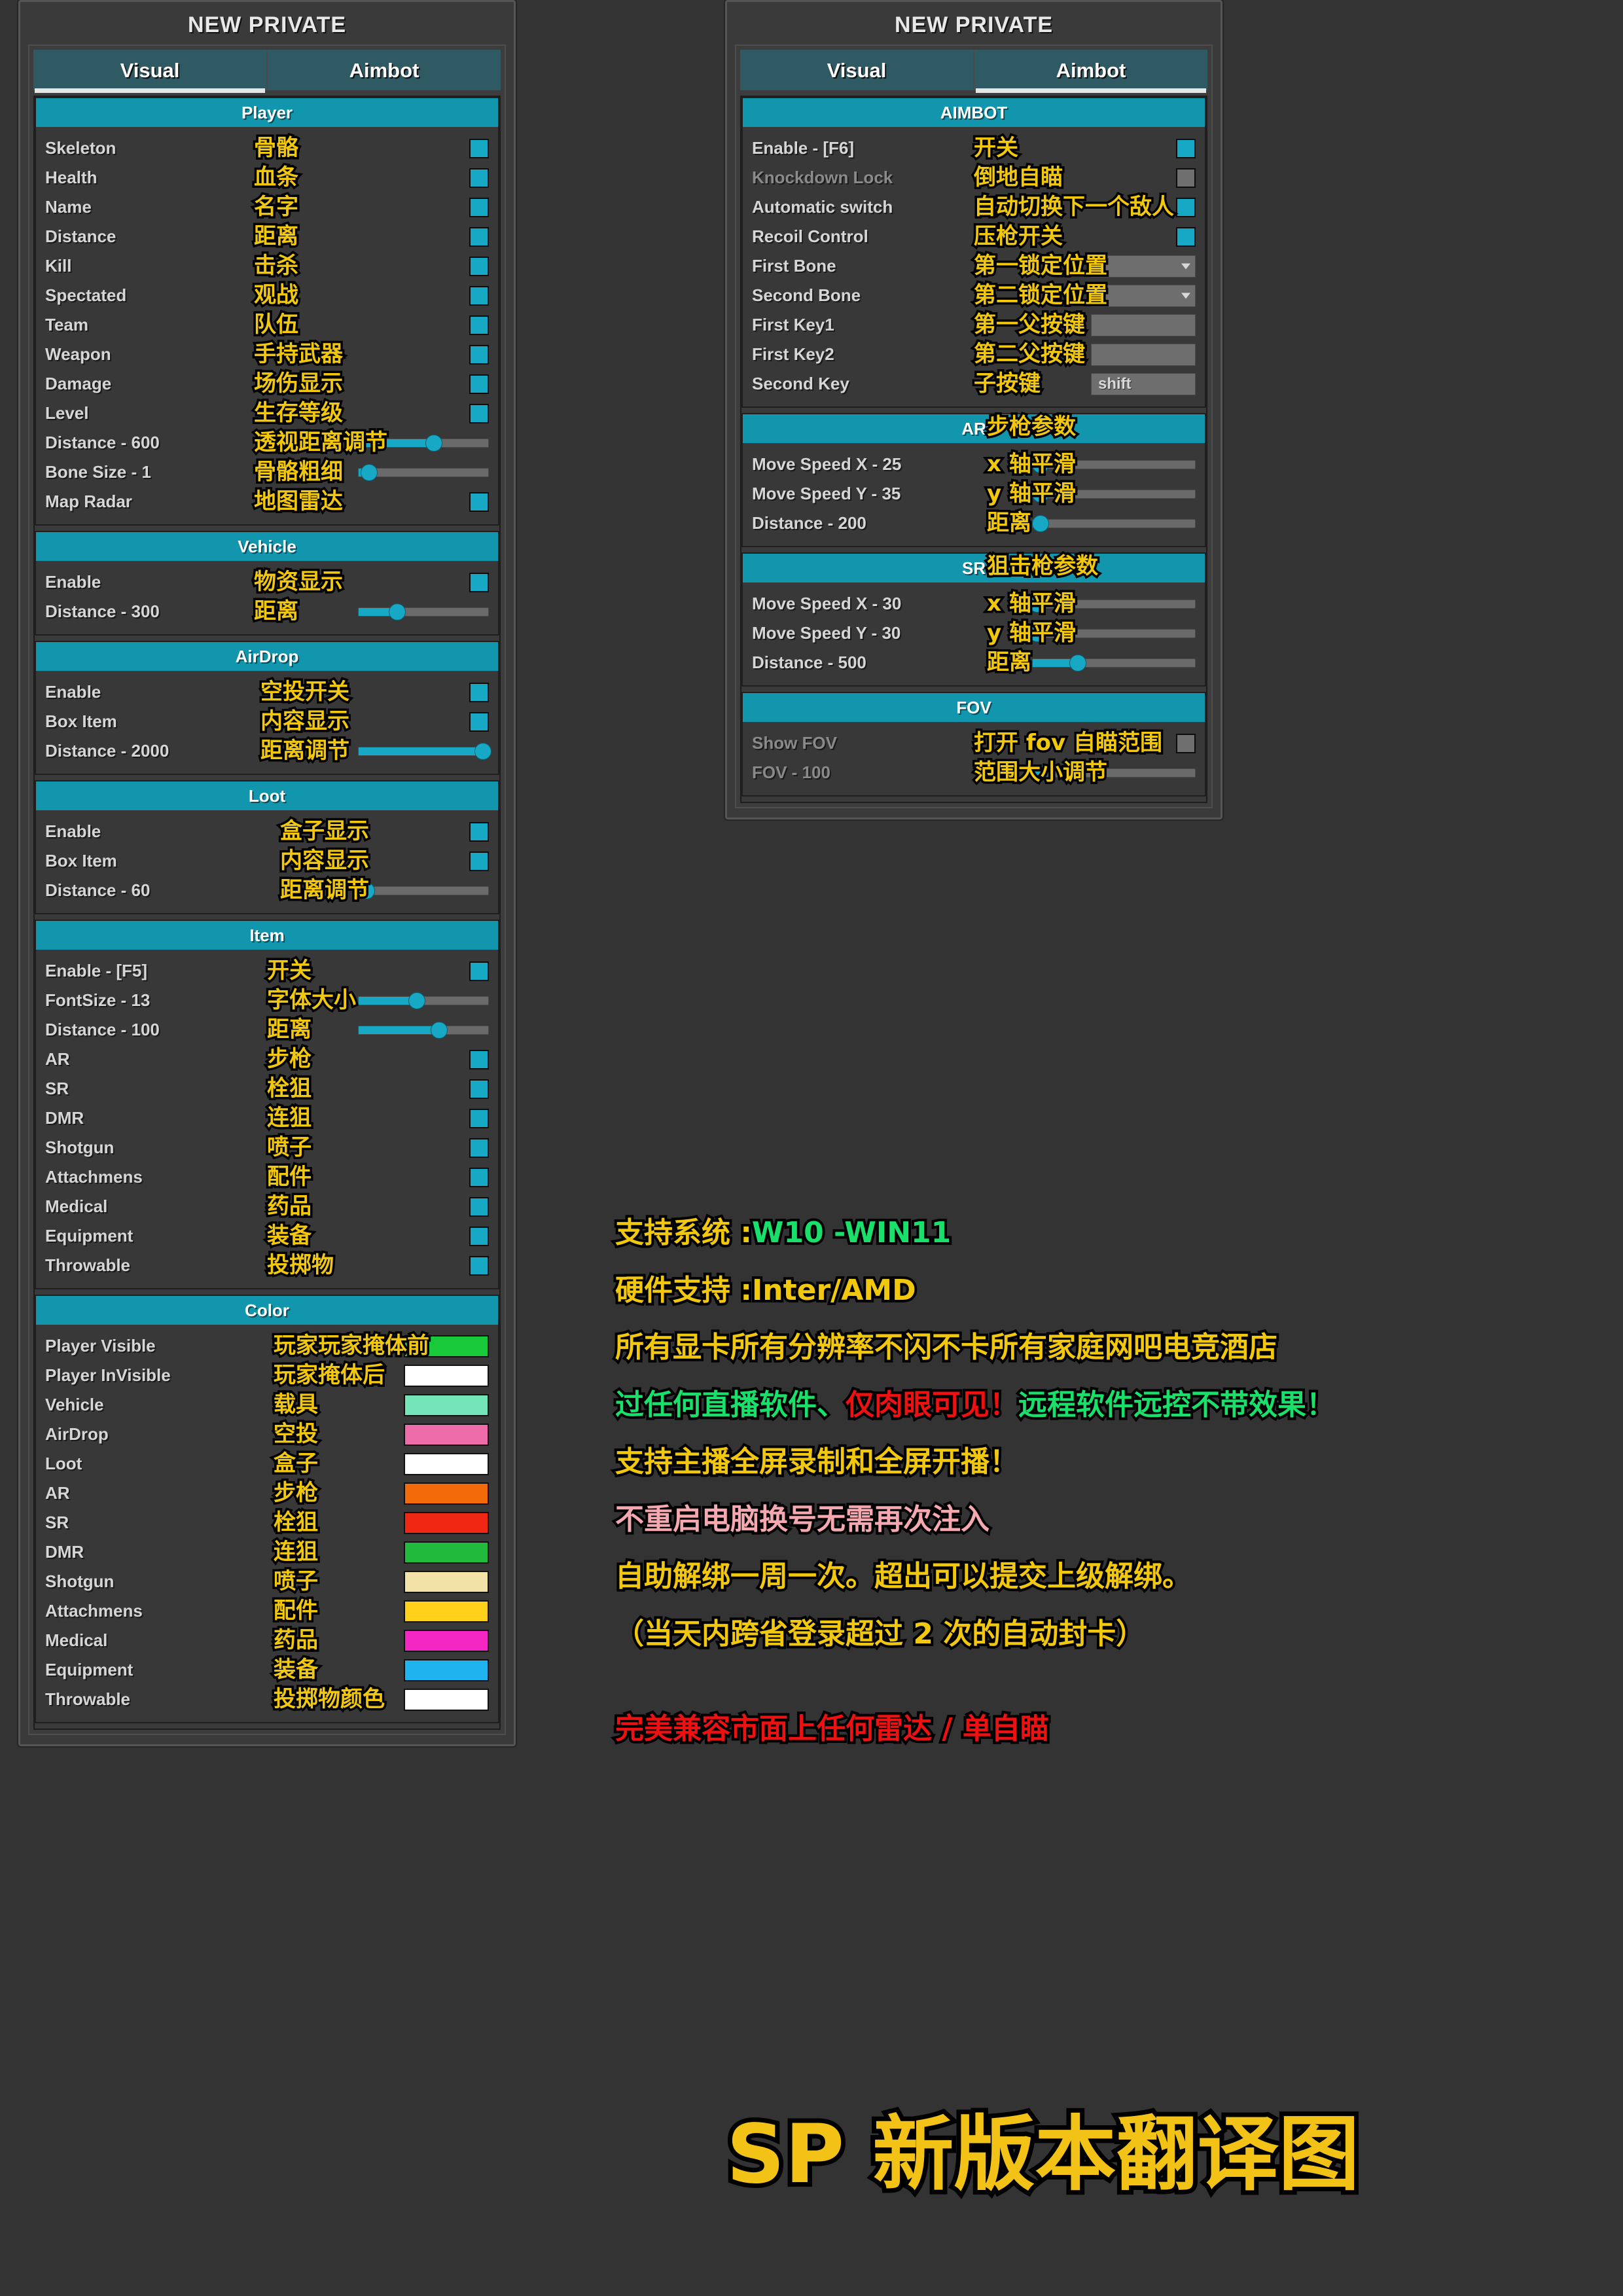 The image size is (1623, 2296). I want to click on checkbox-skeleton, so click(479, 148).